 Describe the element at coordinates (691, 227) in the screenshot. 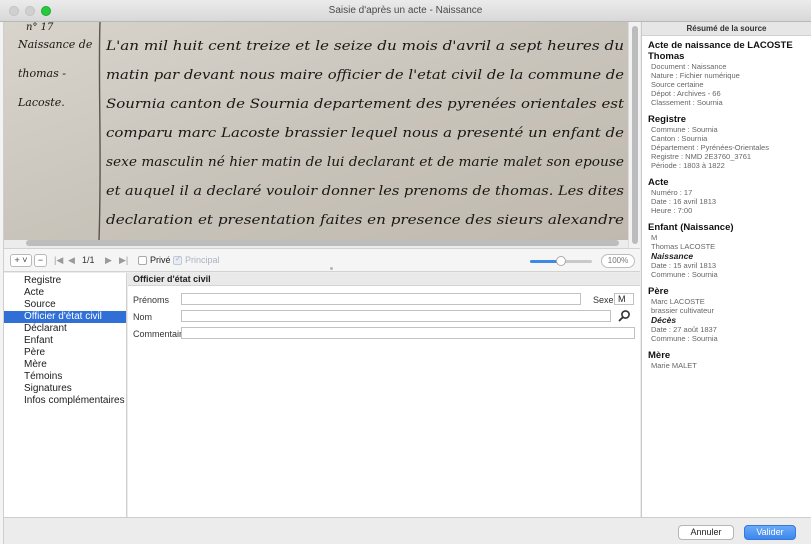

I see `summary-enfant-title: Enfant (Naissance)` at that location.